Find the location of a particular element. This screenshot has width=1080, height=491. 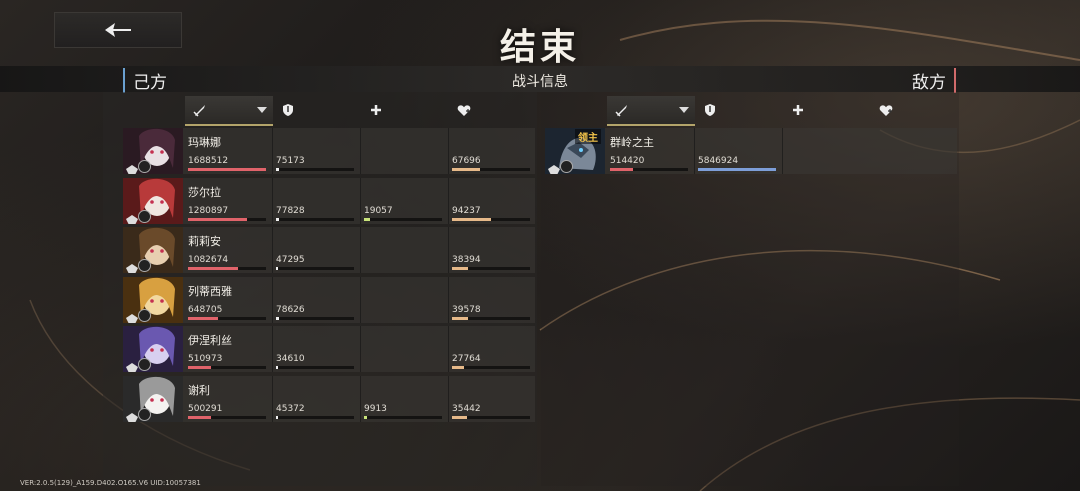

ally-unit-row: 谢利 500291 45372 9913 35442 is located at coordinates (329, 399).